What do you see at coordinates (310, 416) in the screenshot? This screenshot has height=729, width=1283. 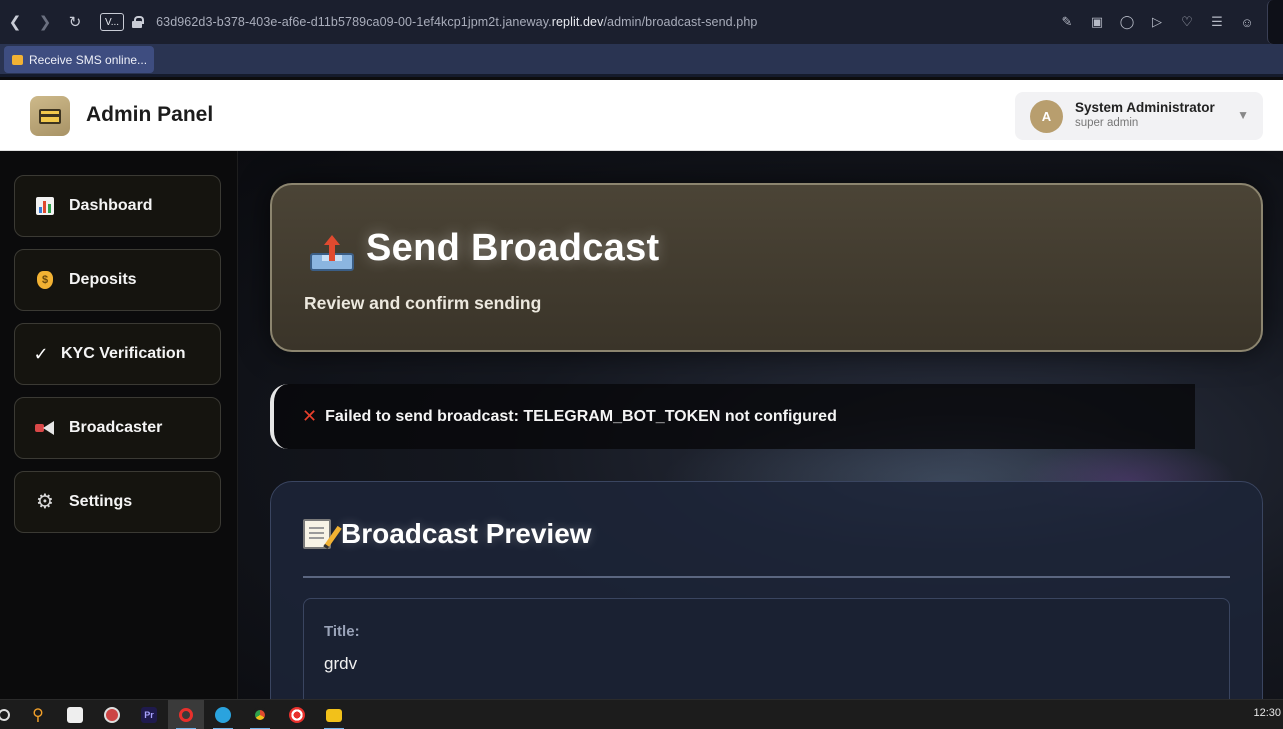 I see `error-x-icon: ✕` at bounding box center [310, 416].